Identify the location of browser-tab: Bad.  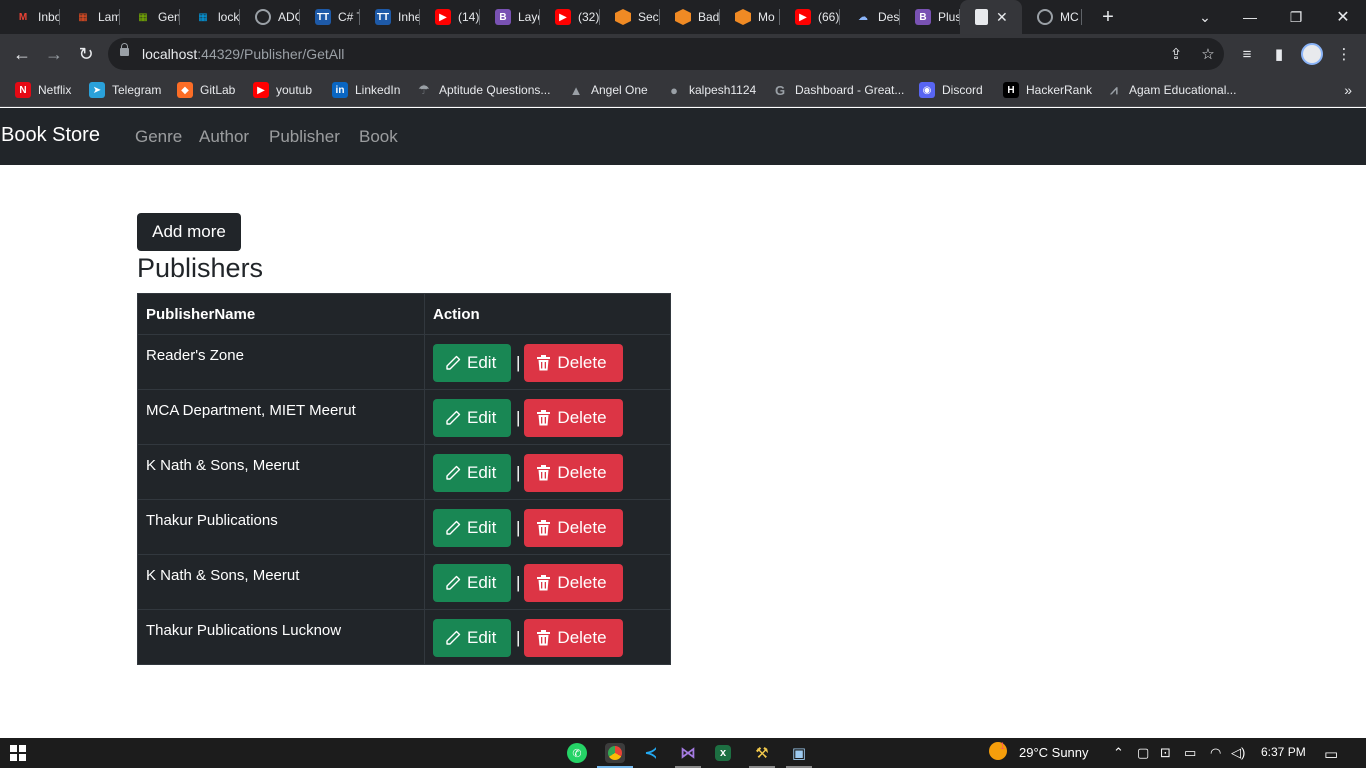
(690, 17).